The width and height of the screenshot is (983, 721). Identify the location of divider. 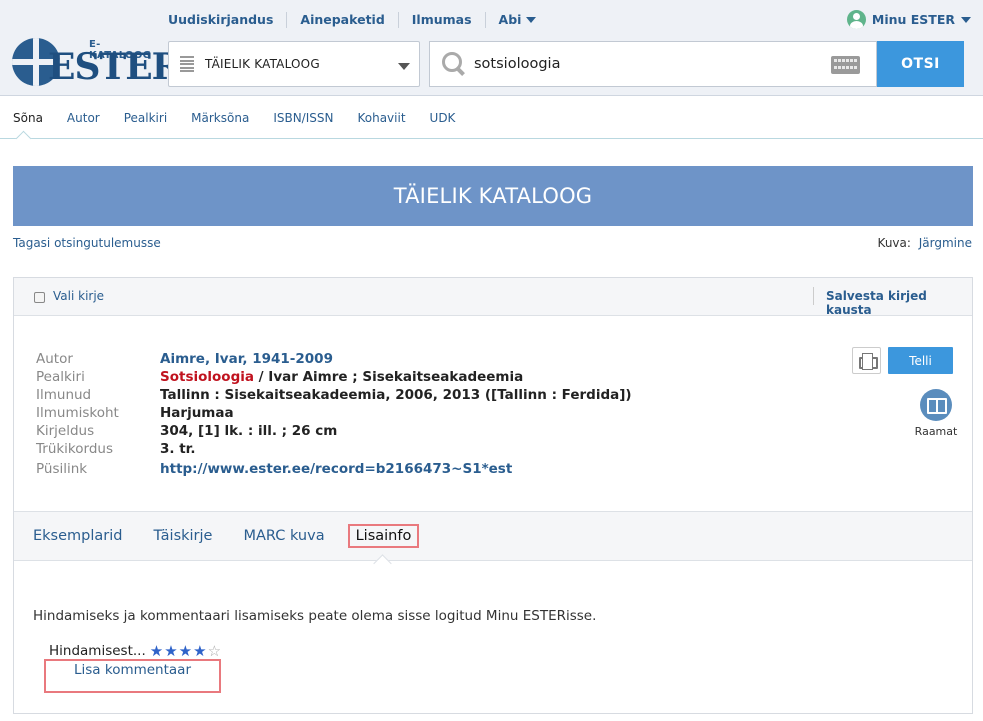
(813, 296).